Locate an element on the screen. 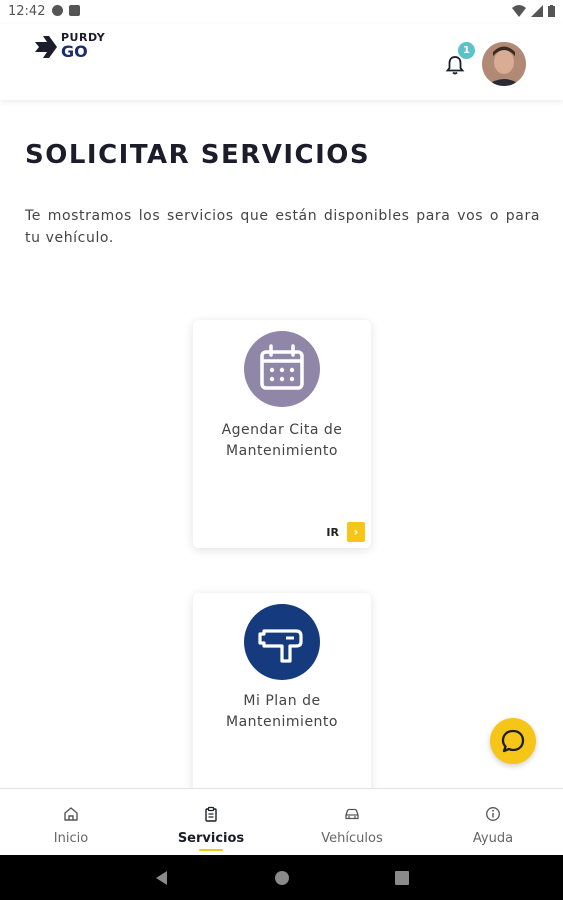 The width and height of the screenshot is (563, 900). nav-item-inicio: Inicio is located at coordinates (71, 822).